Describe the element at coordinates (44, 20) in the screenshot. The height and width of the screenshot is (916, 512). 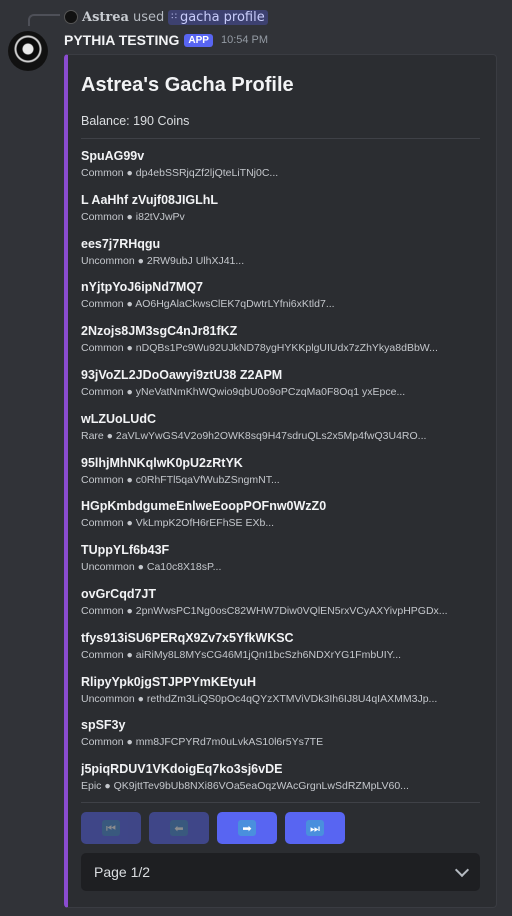
I see `reply-connector` at that location.